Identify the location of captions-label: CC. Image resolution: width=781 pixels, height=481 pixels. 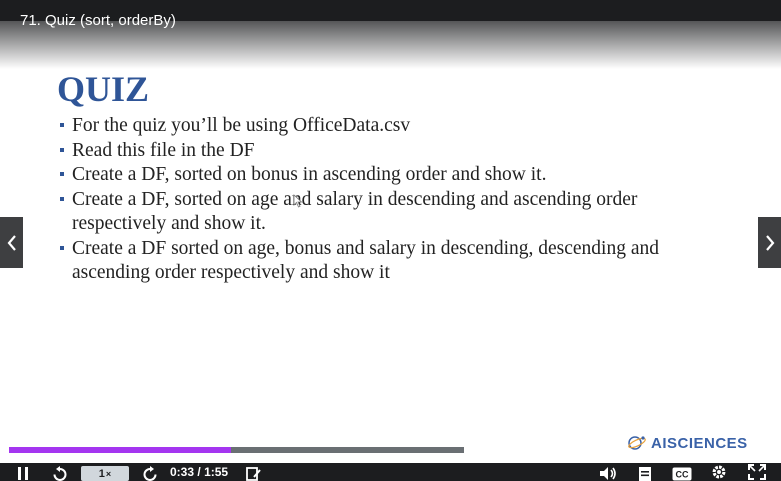
(682, 475).